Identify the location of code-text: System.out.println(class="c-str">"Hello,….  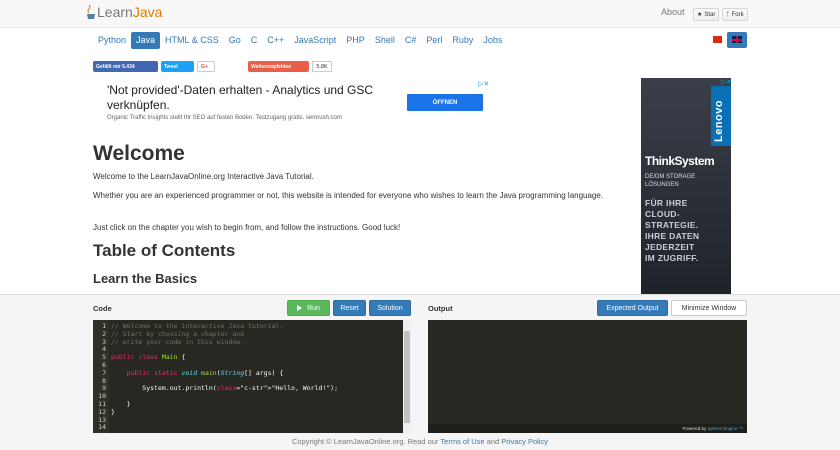
(224, 388).